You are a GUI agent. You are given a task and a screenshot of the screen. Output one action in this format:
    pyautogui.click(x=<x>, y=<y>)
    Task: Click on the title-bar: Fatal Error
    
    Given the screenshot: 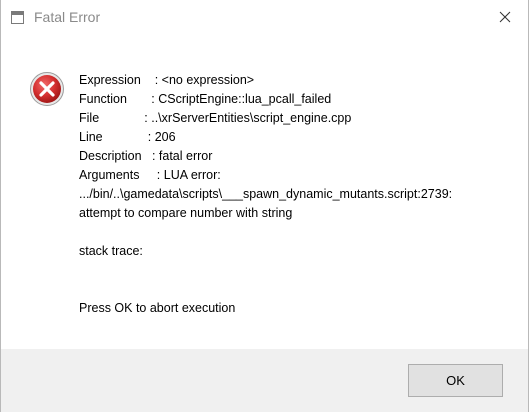 What is the action you would take?
    pyautogui.click(x=264, y=18)
    